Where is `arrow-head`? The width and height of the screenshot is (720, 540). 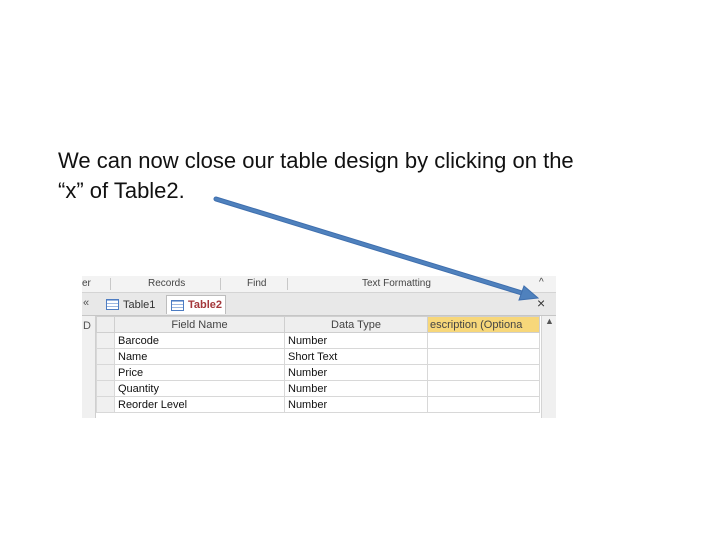
arrow-head is located at coordinates (529, 293).